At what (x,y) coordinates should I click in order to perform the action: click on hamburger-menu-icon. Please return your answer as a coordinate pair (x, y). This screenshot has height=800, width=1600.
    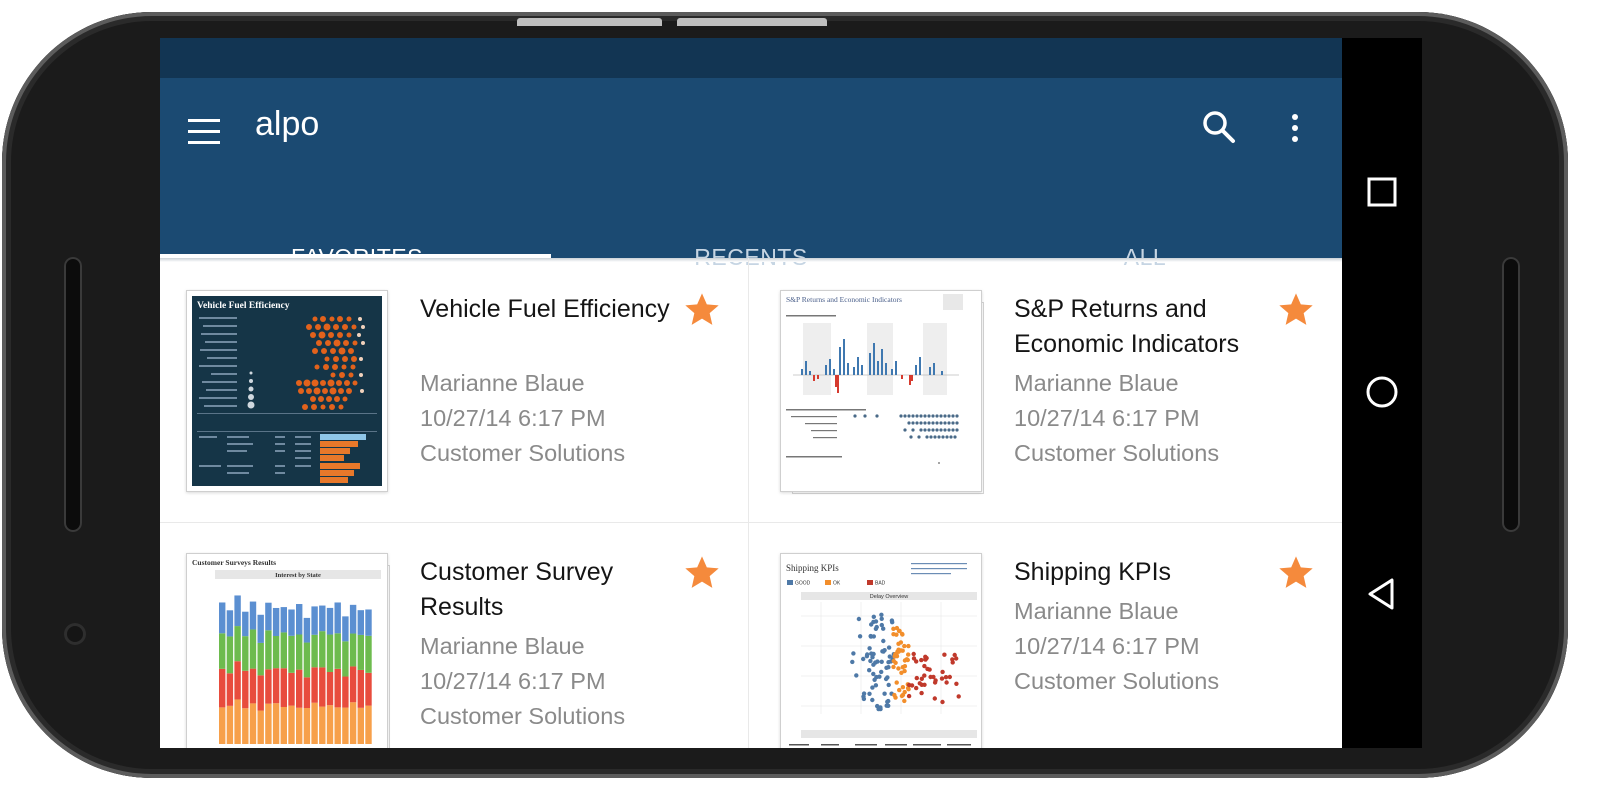
    Looking at the image, I should click on (204, 132).